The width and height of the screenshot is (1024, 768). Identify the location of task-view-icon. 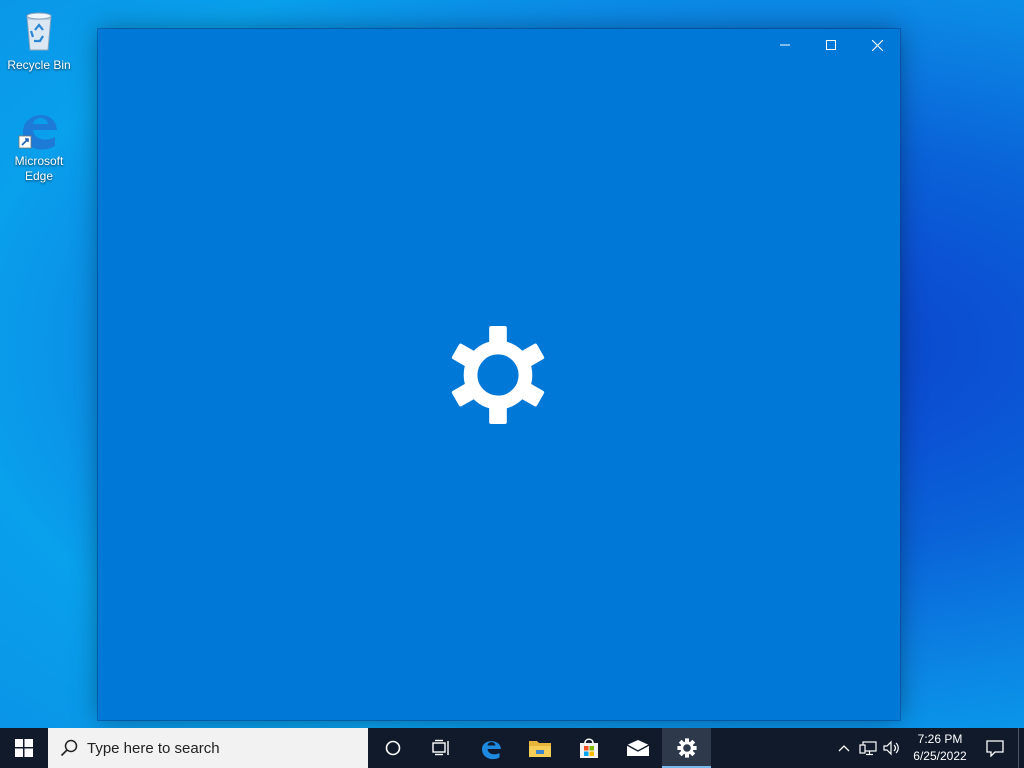
(440, 747).